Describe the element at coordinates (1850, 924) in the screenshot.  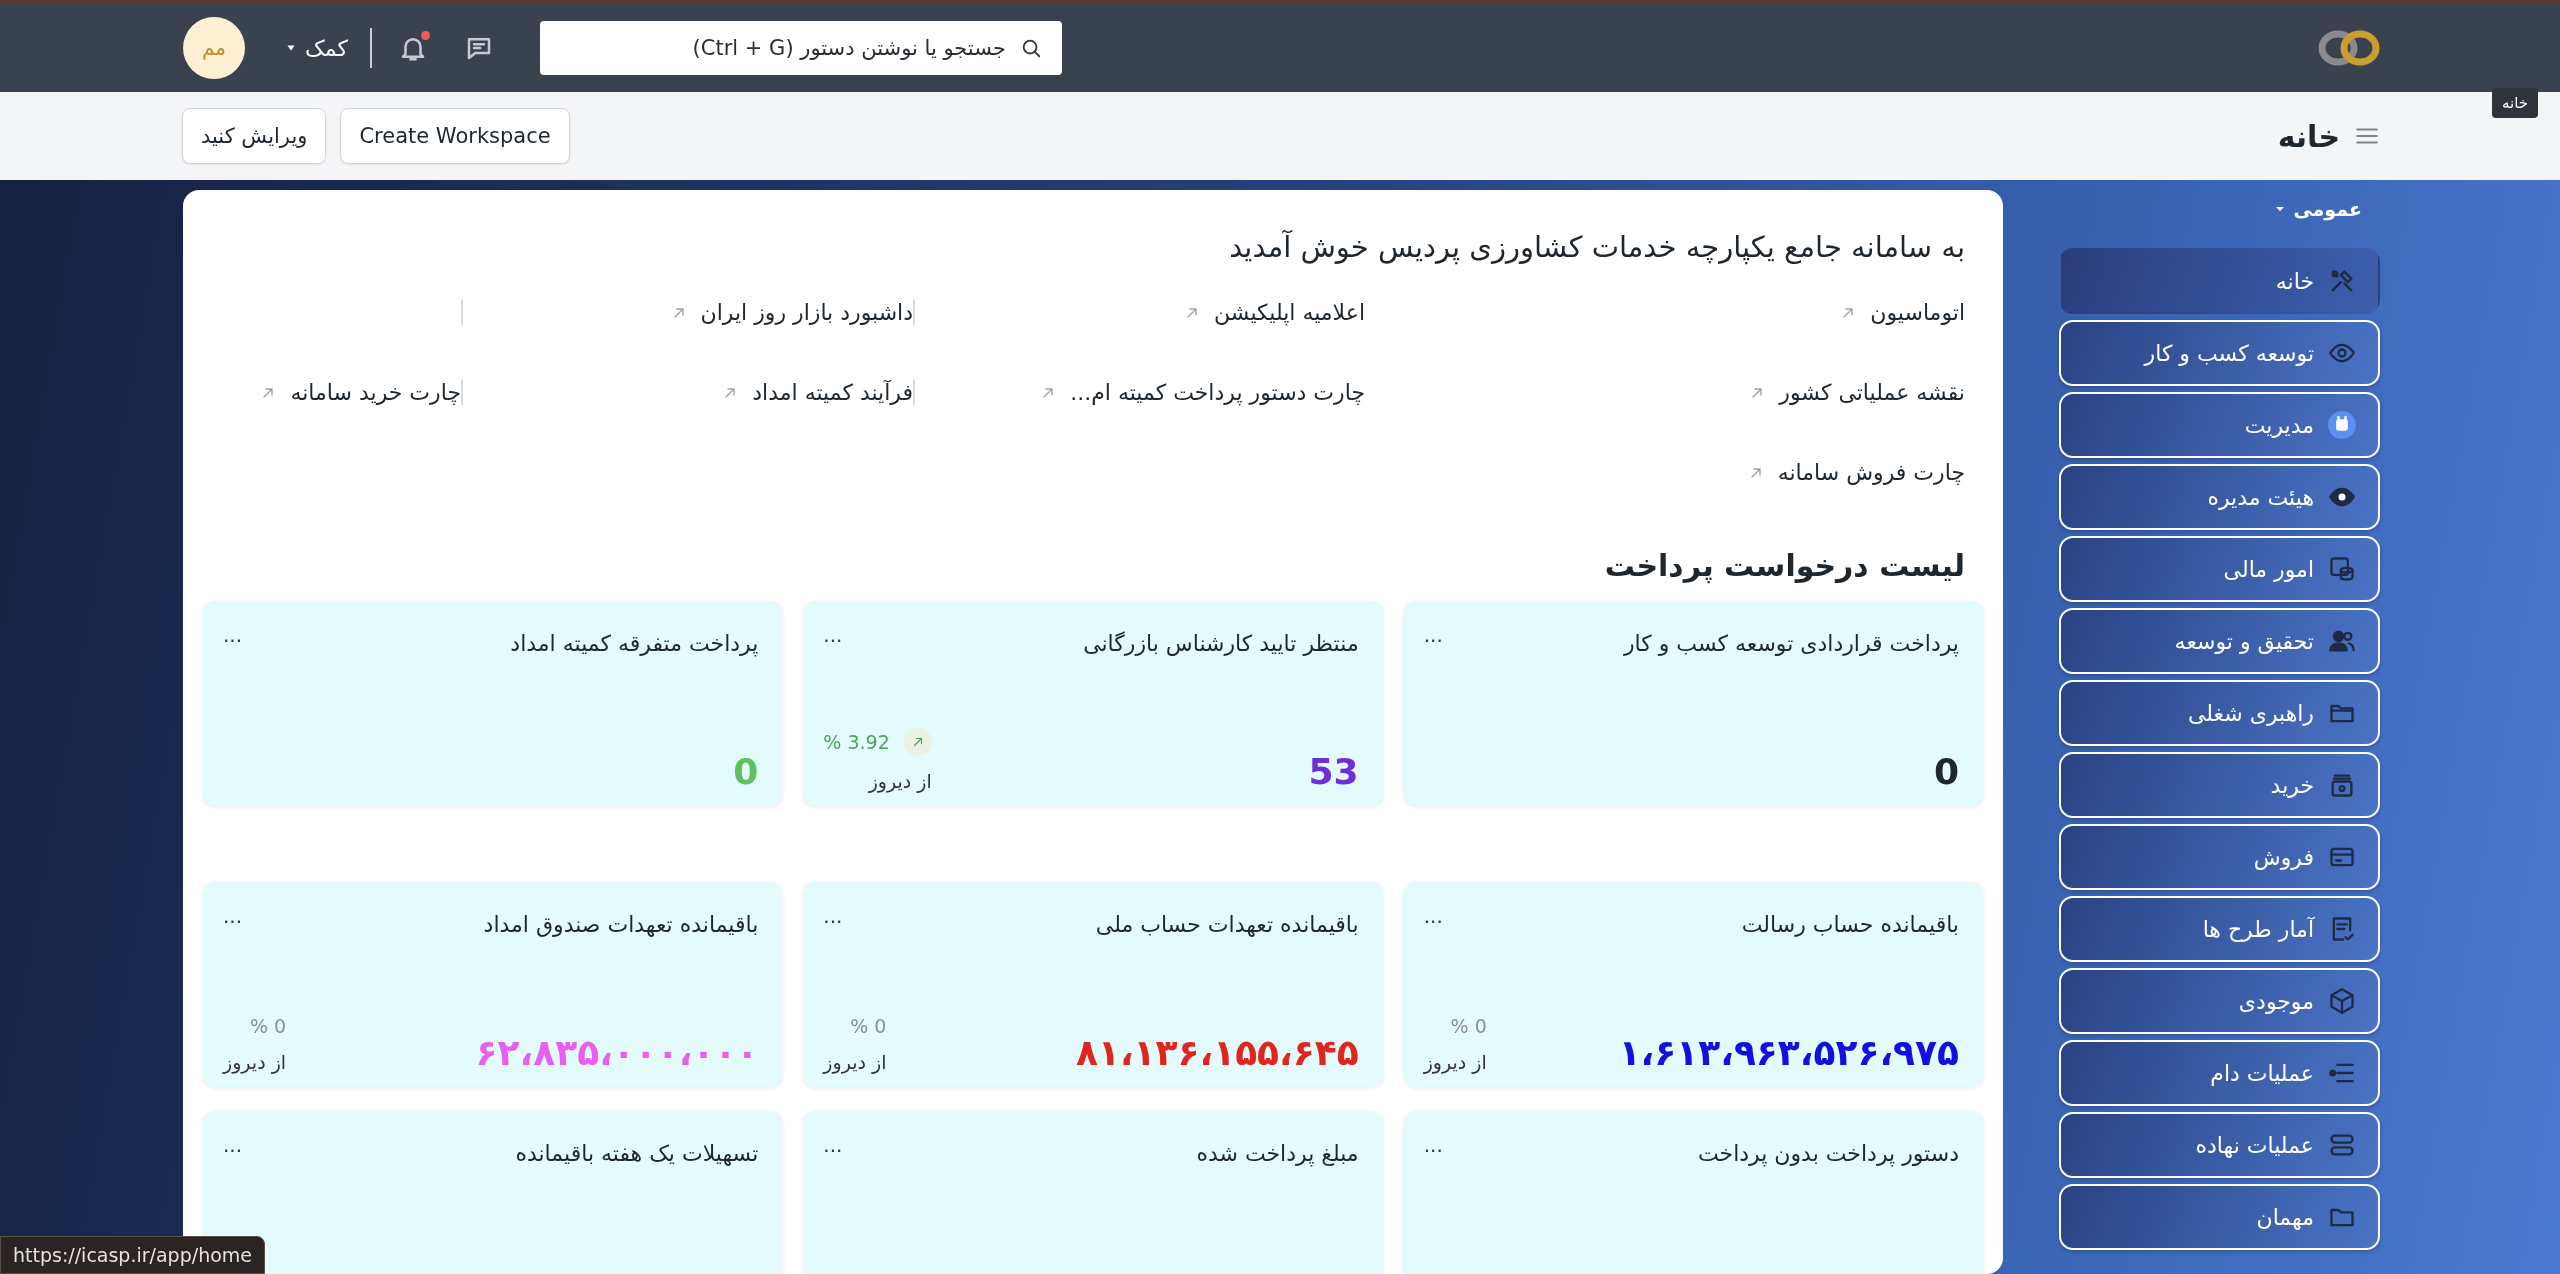
I see `card-title: باقیمانده حساب رسالت` at that location.